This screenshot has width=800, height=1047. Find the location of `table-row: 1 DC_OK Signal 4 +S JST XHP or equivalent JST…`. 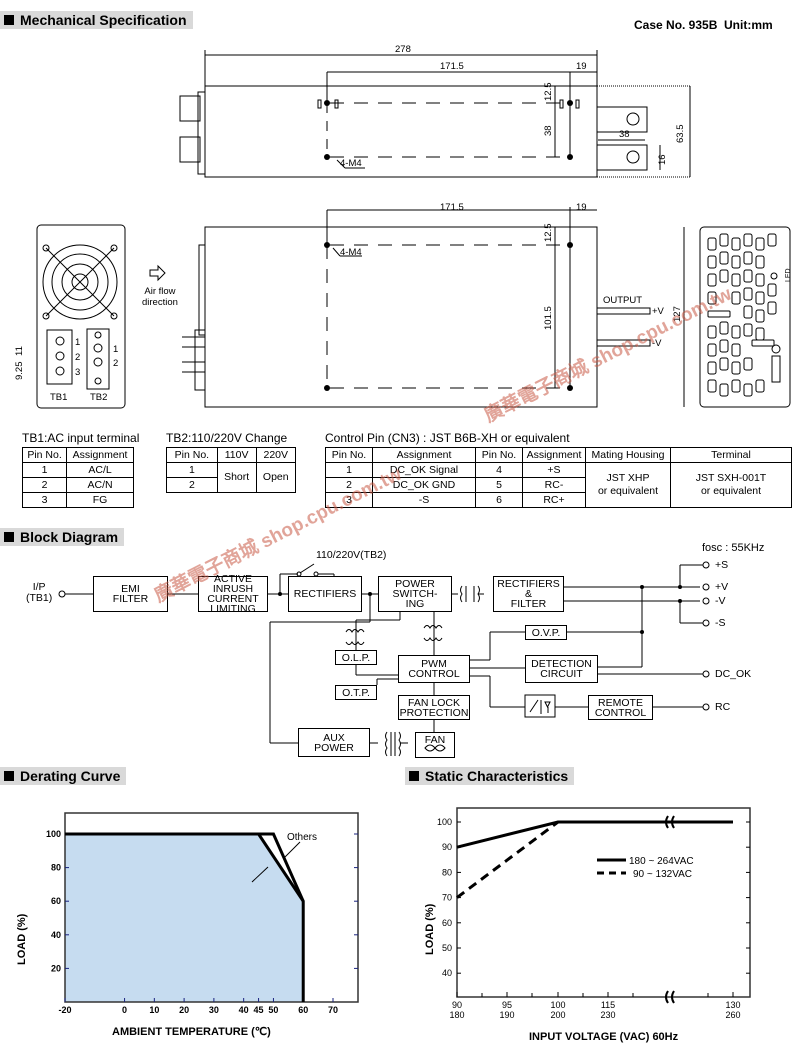

table-row: 1 DC_OK Signal 4 +S JST XHP or equivalent JST… is located at coordinates (558, 485).